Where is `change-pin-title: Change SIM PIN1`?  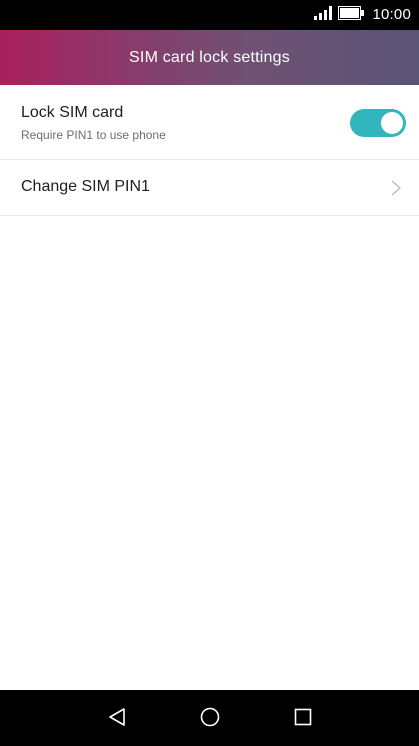
change-pin-title: Change SIM PIN1 is located at coordinates (85, 186).